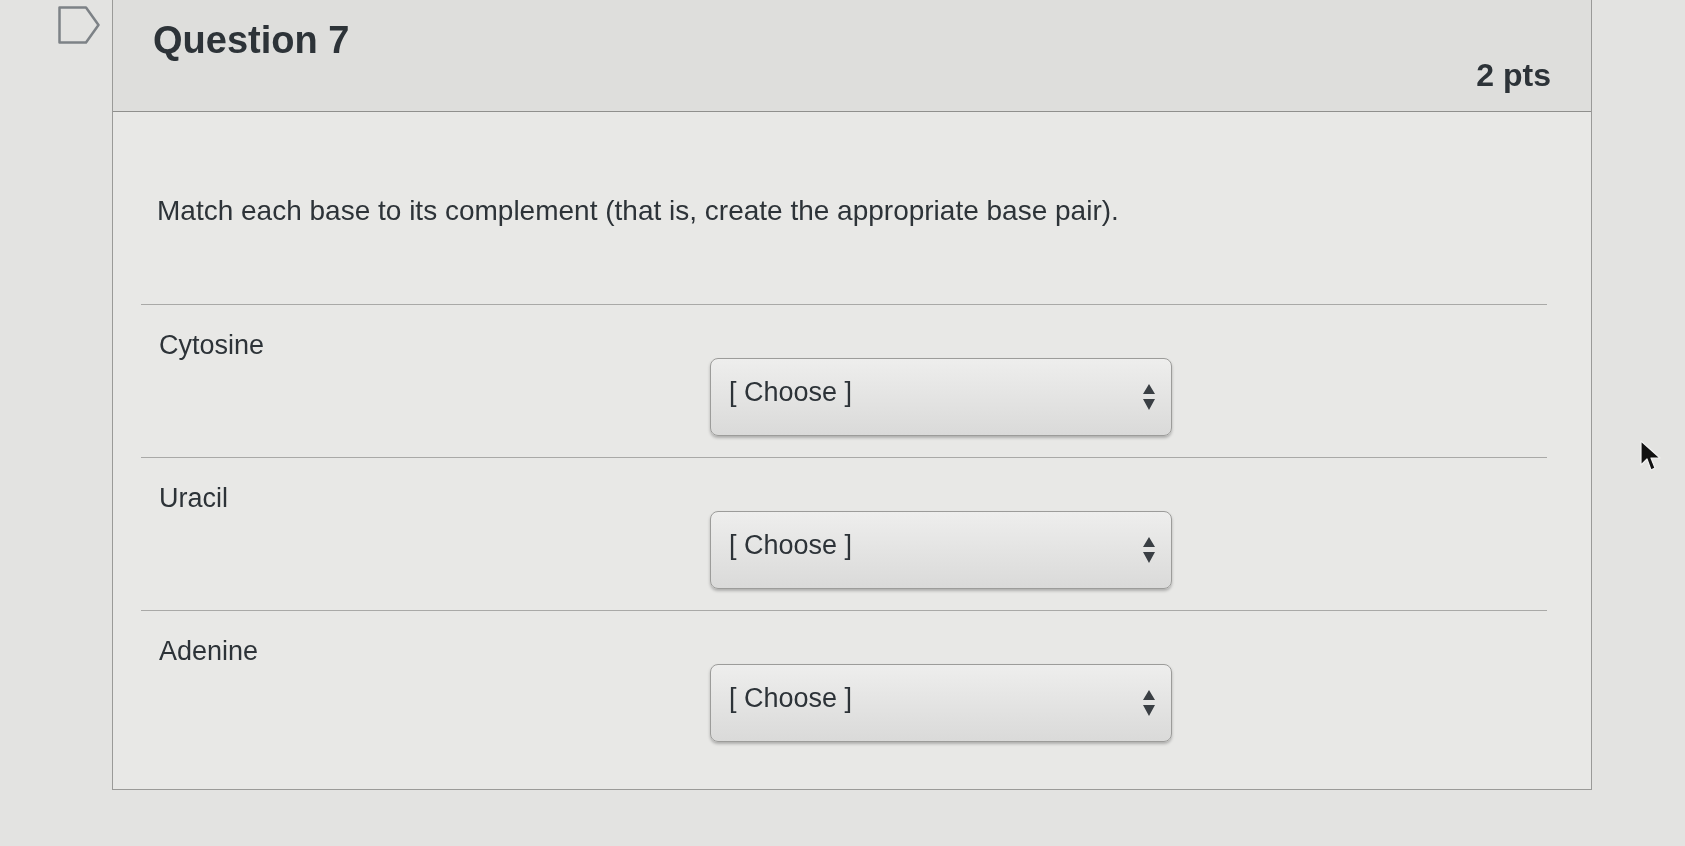  Describe the element at coordinates (79, 25) in the screenshot. I see `flag-icon` at that location.